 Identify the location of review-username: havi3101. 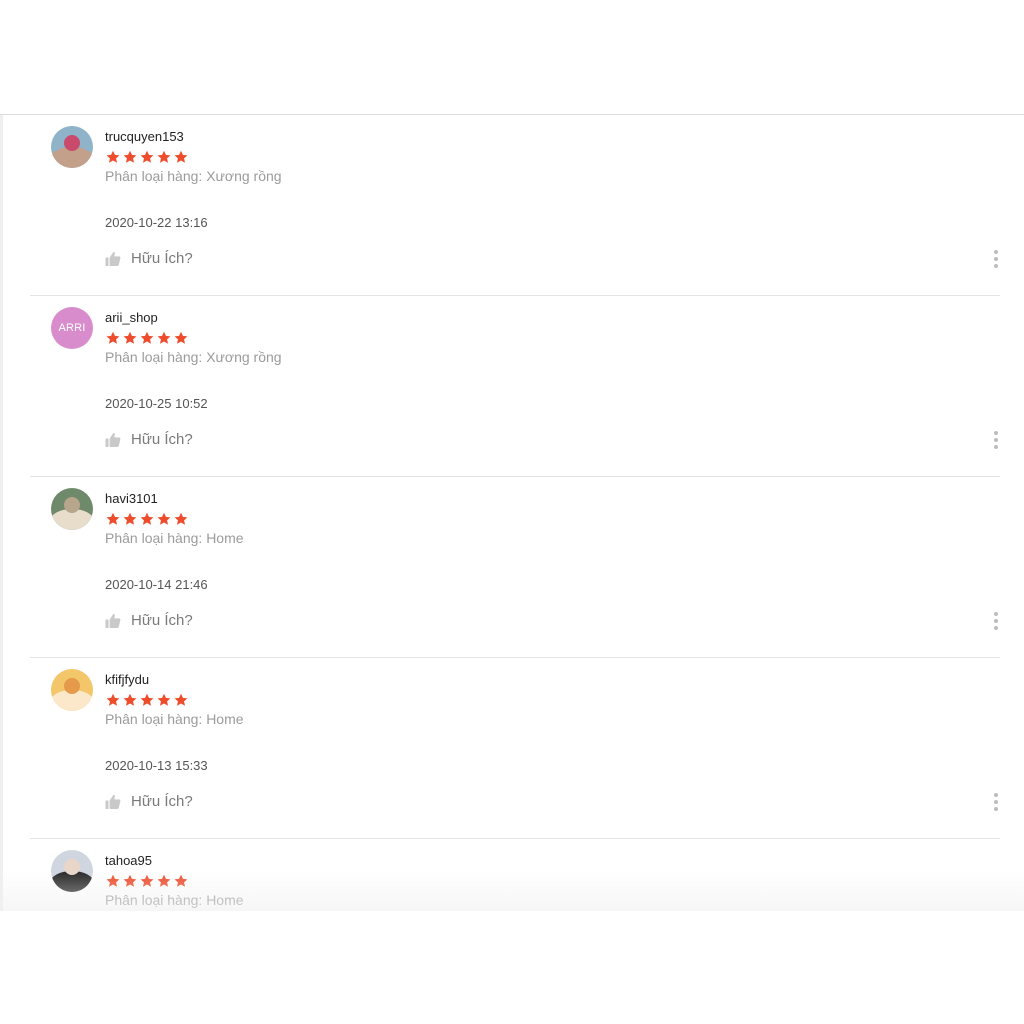
(131, 498).